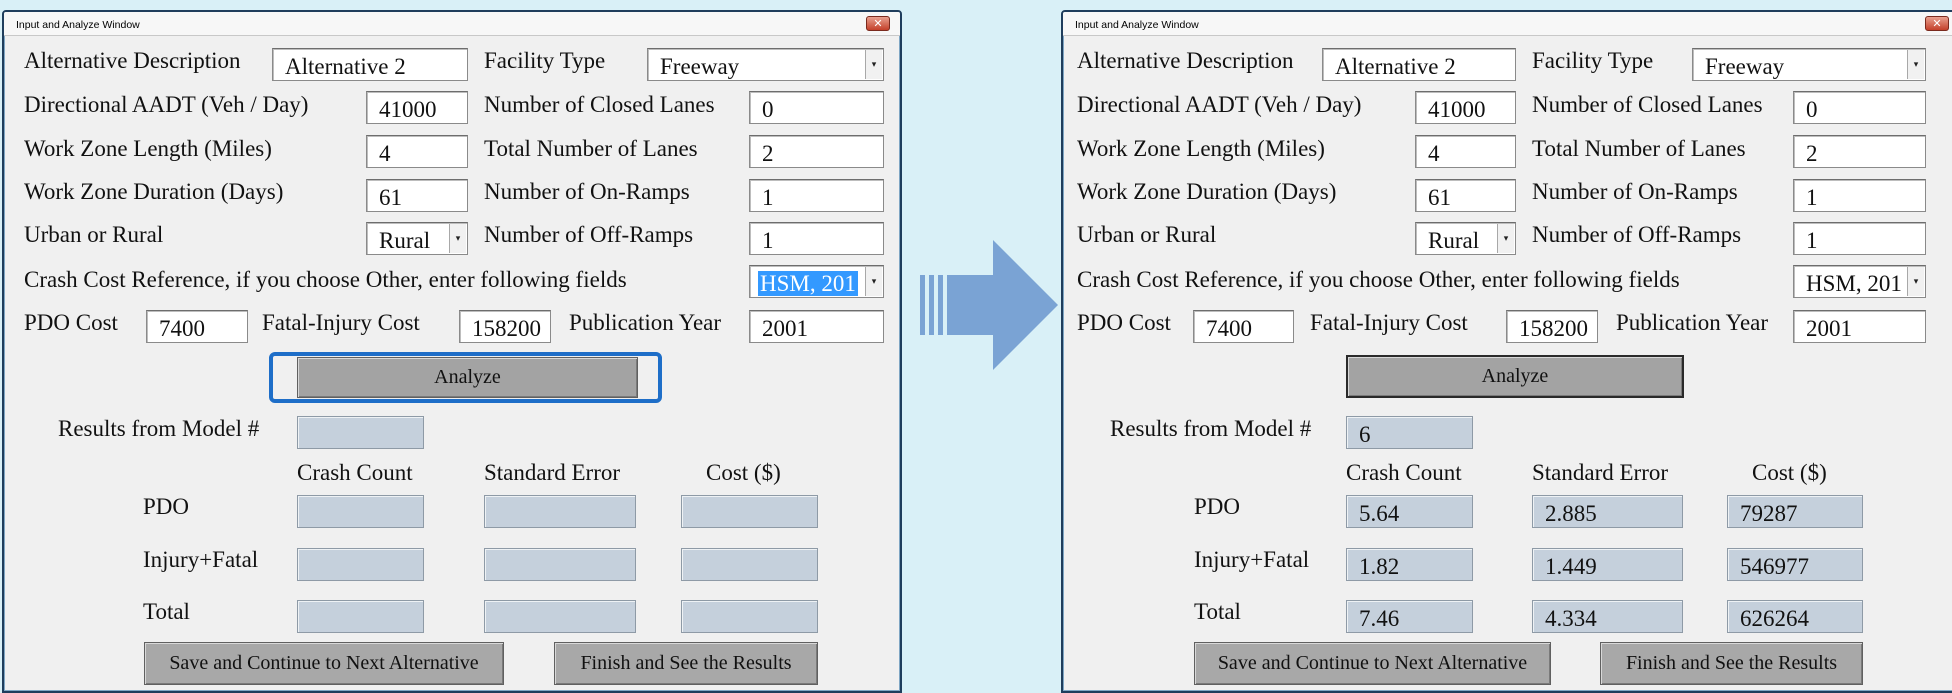 The width and height of the screenshot is (1952, 693). I want to click on off-ramps-label: Number of Off-Ramps, so click(589, 234).